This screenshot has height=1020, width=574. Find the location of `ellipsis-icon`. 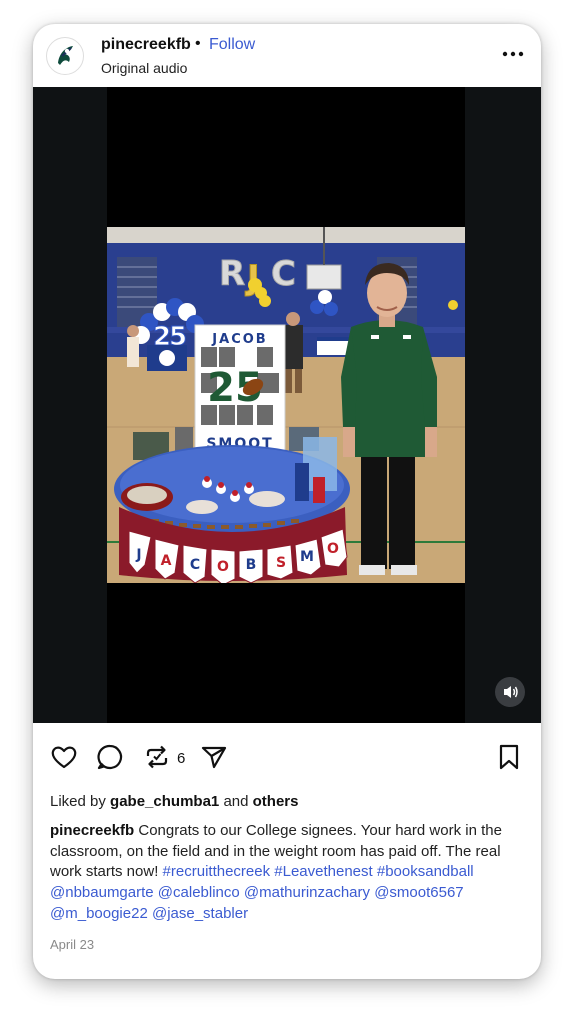

ellipsis-icon is located at coordinates (513, 54).